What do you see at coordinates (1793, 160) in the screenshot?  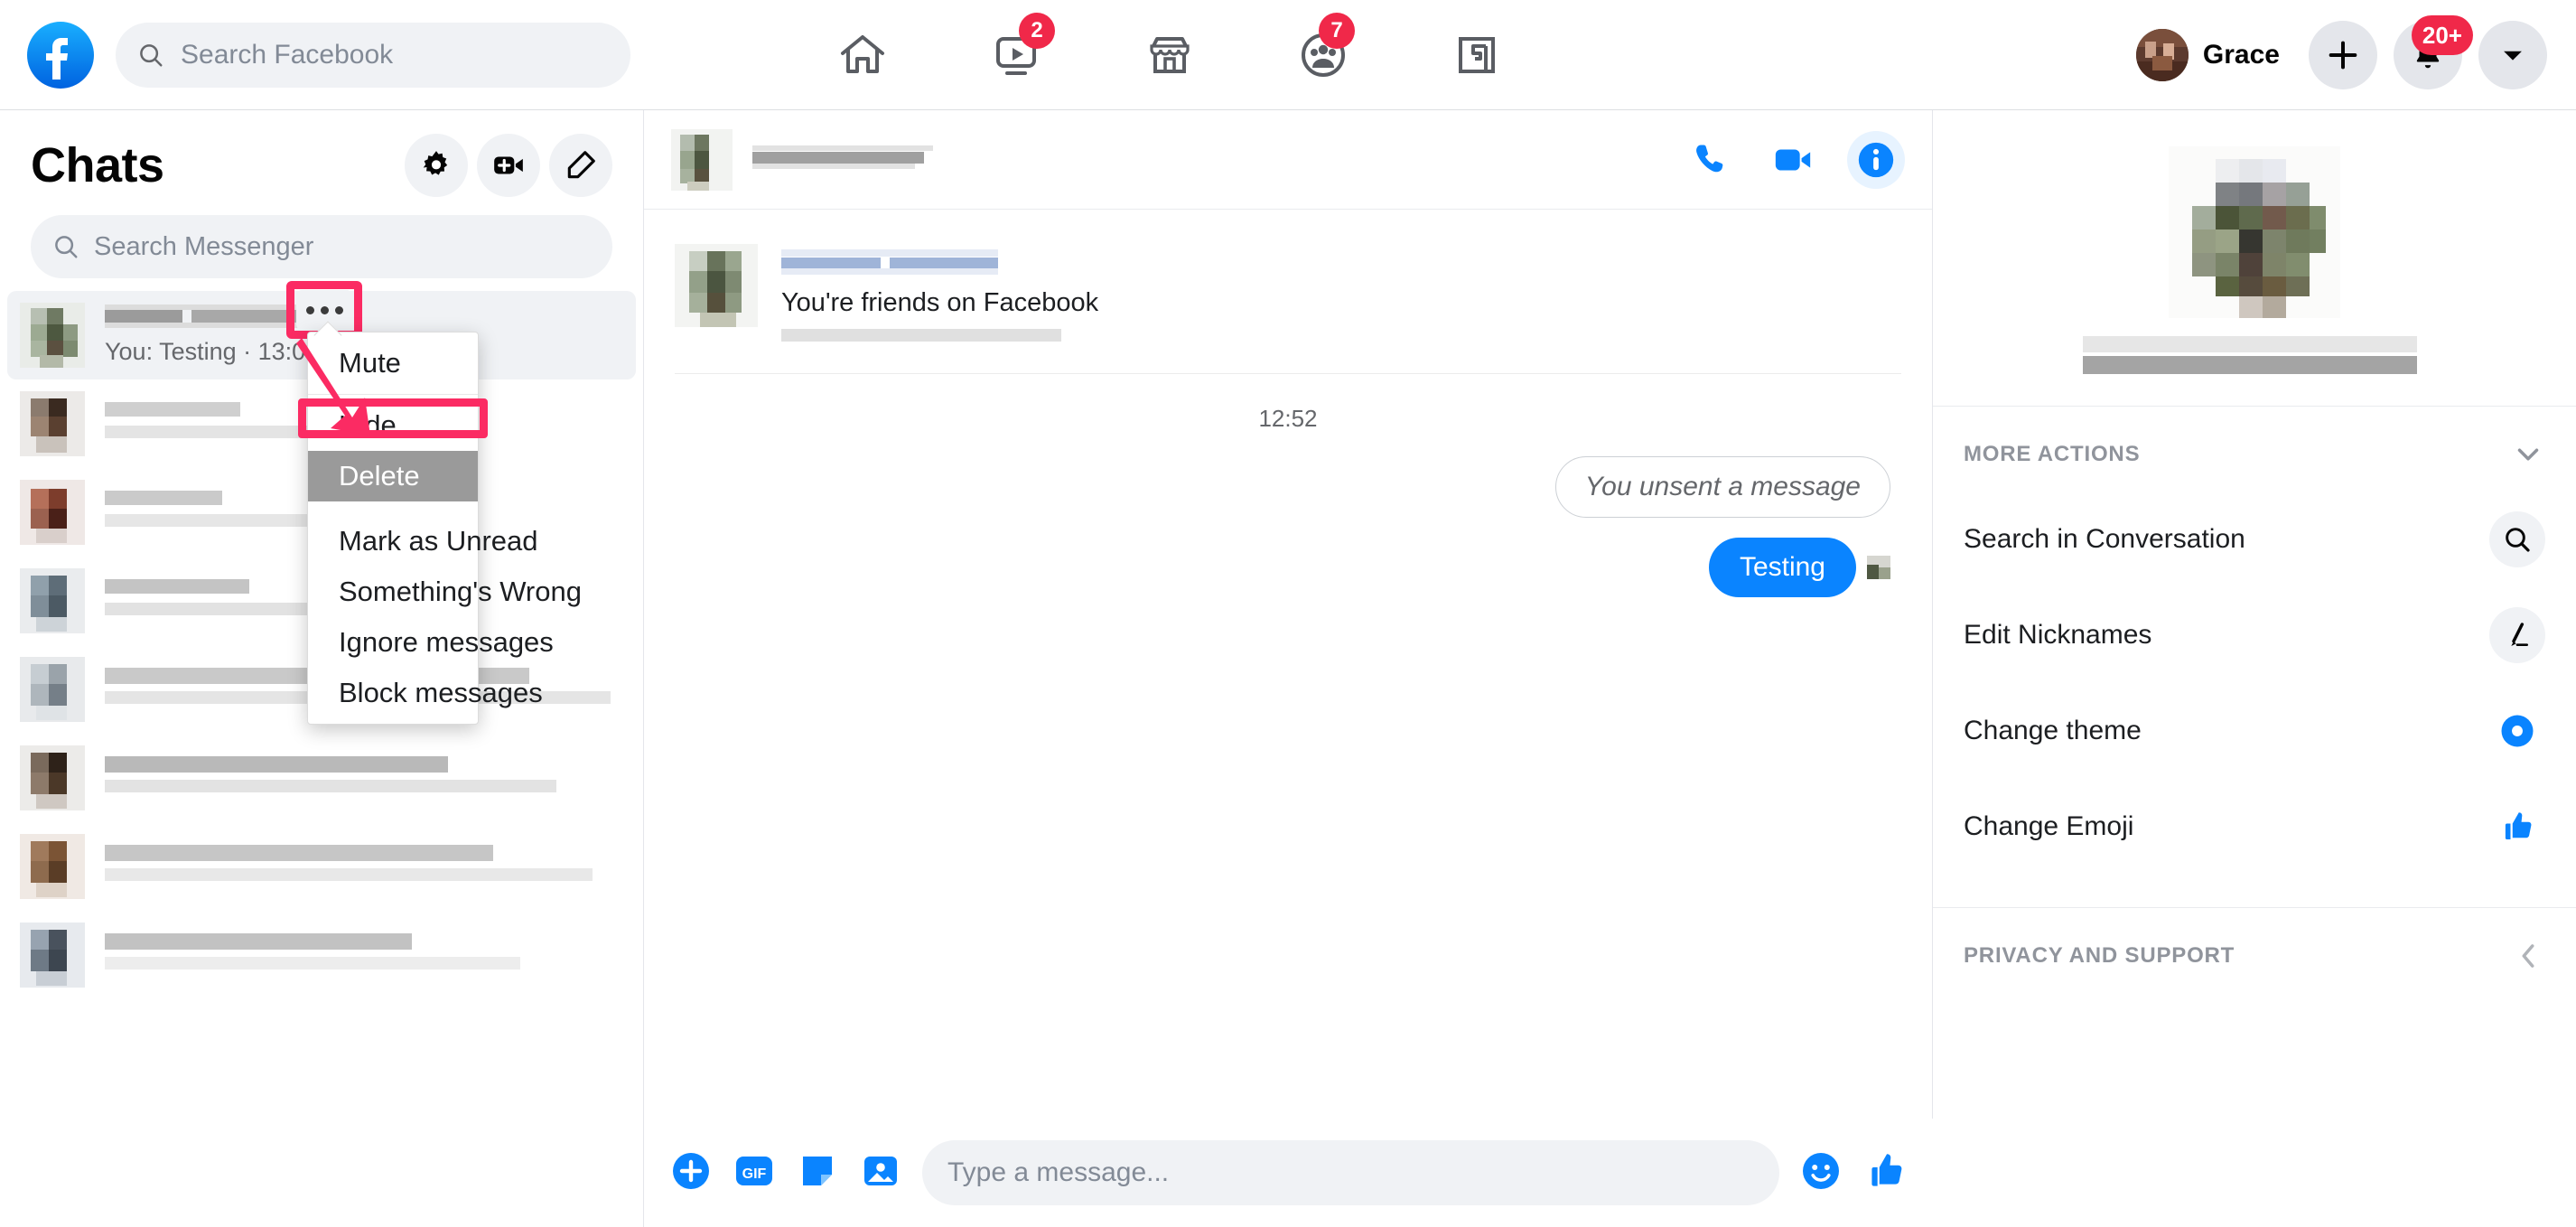 I see `video-call-button` at bounding box center [1793, 160].